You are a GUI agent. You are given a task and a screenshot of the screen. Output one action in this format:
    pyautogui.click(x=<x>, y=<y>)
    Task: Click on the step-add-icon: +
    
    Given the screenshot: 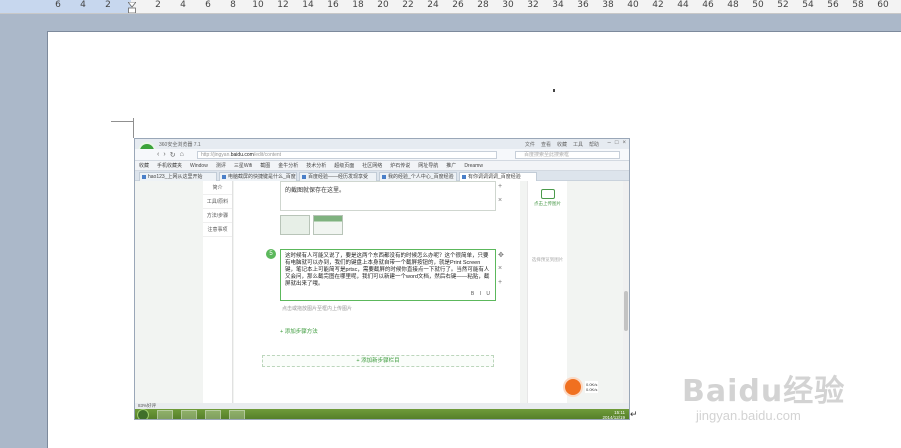 What is the action you would take?
    pyautogui.click(x=500, y=282)
    